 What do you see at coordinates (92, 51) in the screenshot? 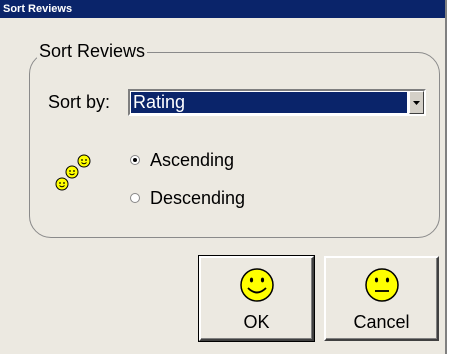
I see `group-label: Sort Reviews` at bounding box center [92, 51].